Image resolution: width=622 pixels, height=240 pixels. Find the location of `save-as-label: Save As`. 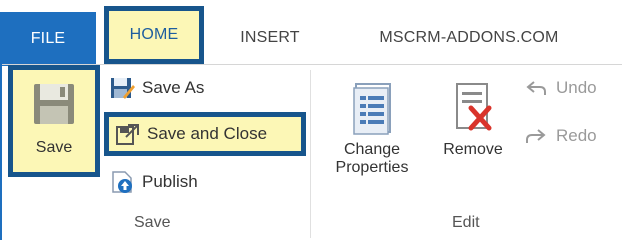

save-as-label: Save As is located at coordinates (173, 87).